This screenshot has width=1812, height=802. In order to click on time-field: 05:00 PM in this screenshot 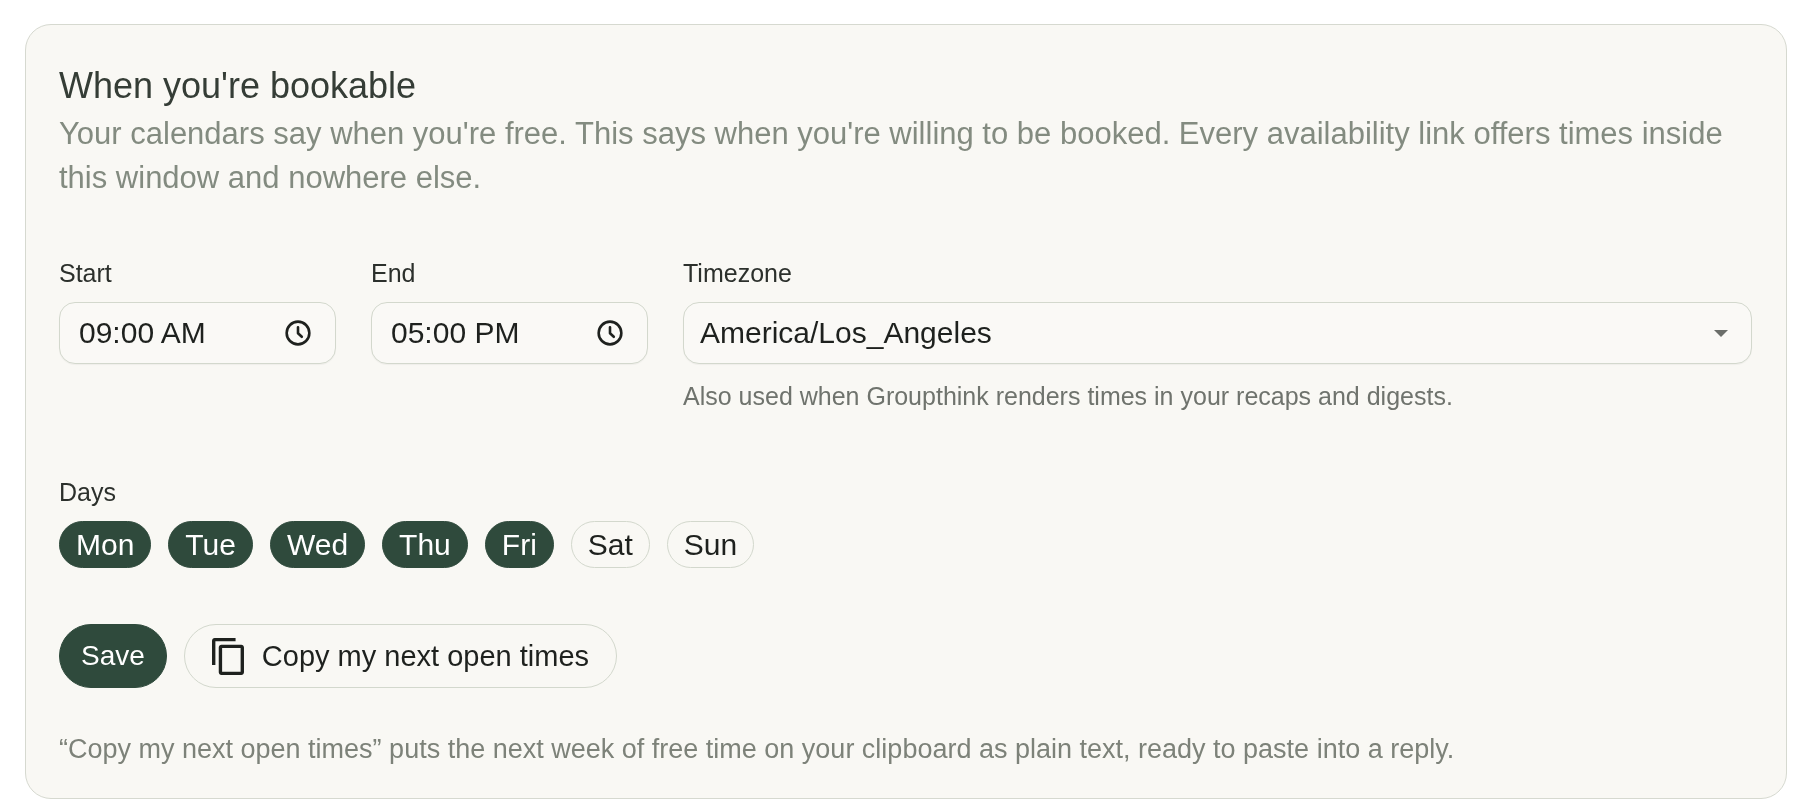, I will do `click(509, 333)`.